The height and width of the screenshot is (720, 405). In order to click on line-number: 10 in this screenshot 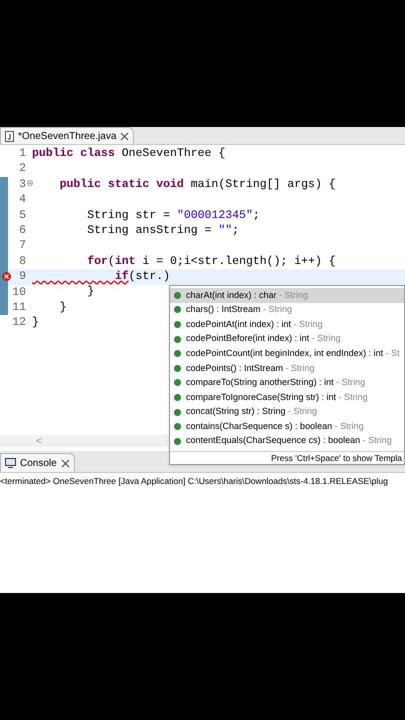, I will do `click(19, 292)`.